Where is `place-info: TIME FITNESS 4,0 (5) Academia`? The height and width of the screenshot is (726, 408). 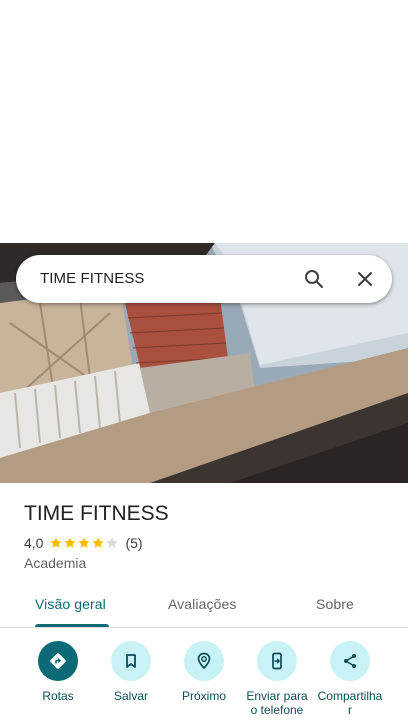 place-info: TIME FITNESS 4,0 (5) Academia is located at coordinates (204, 535).